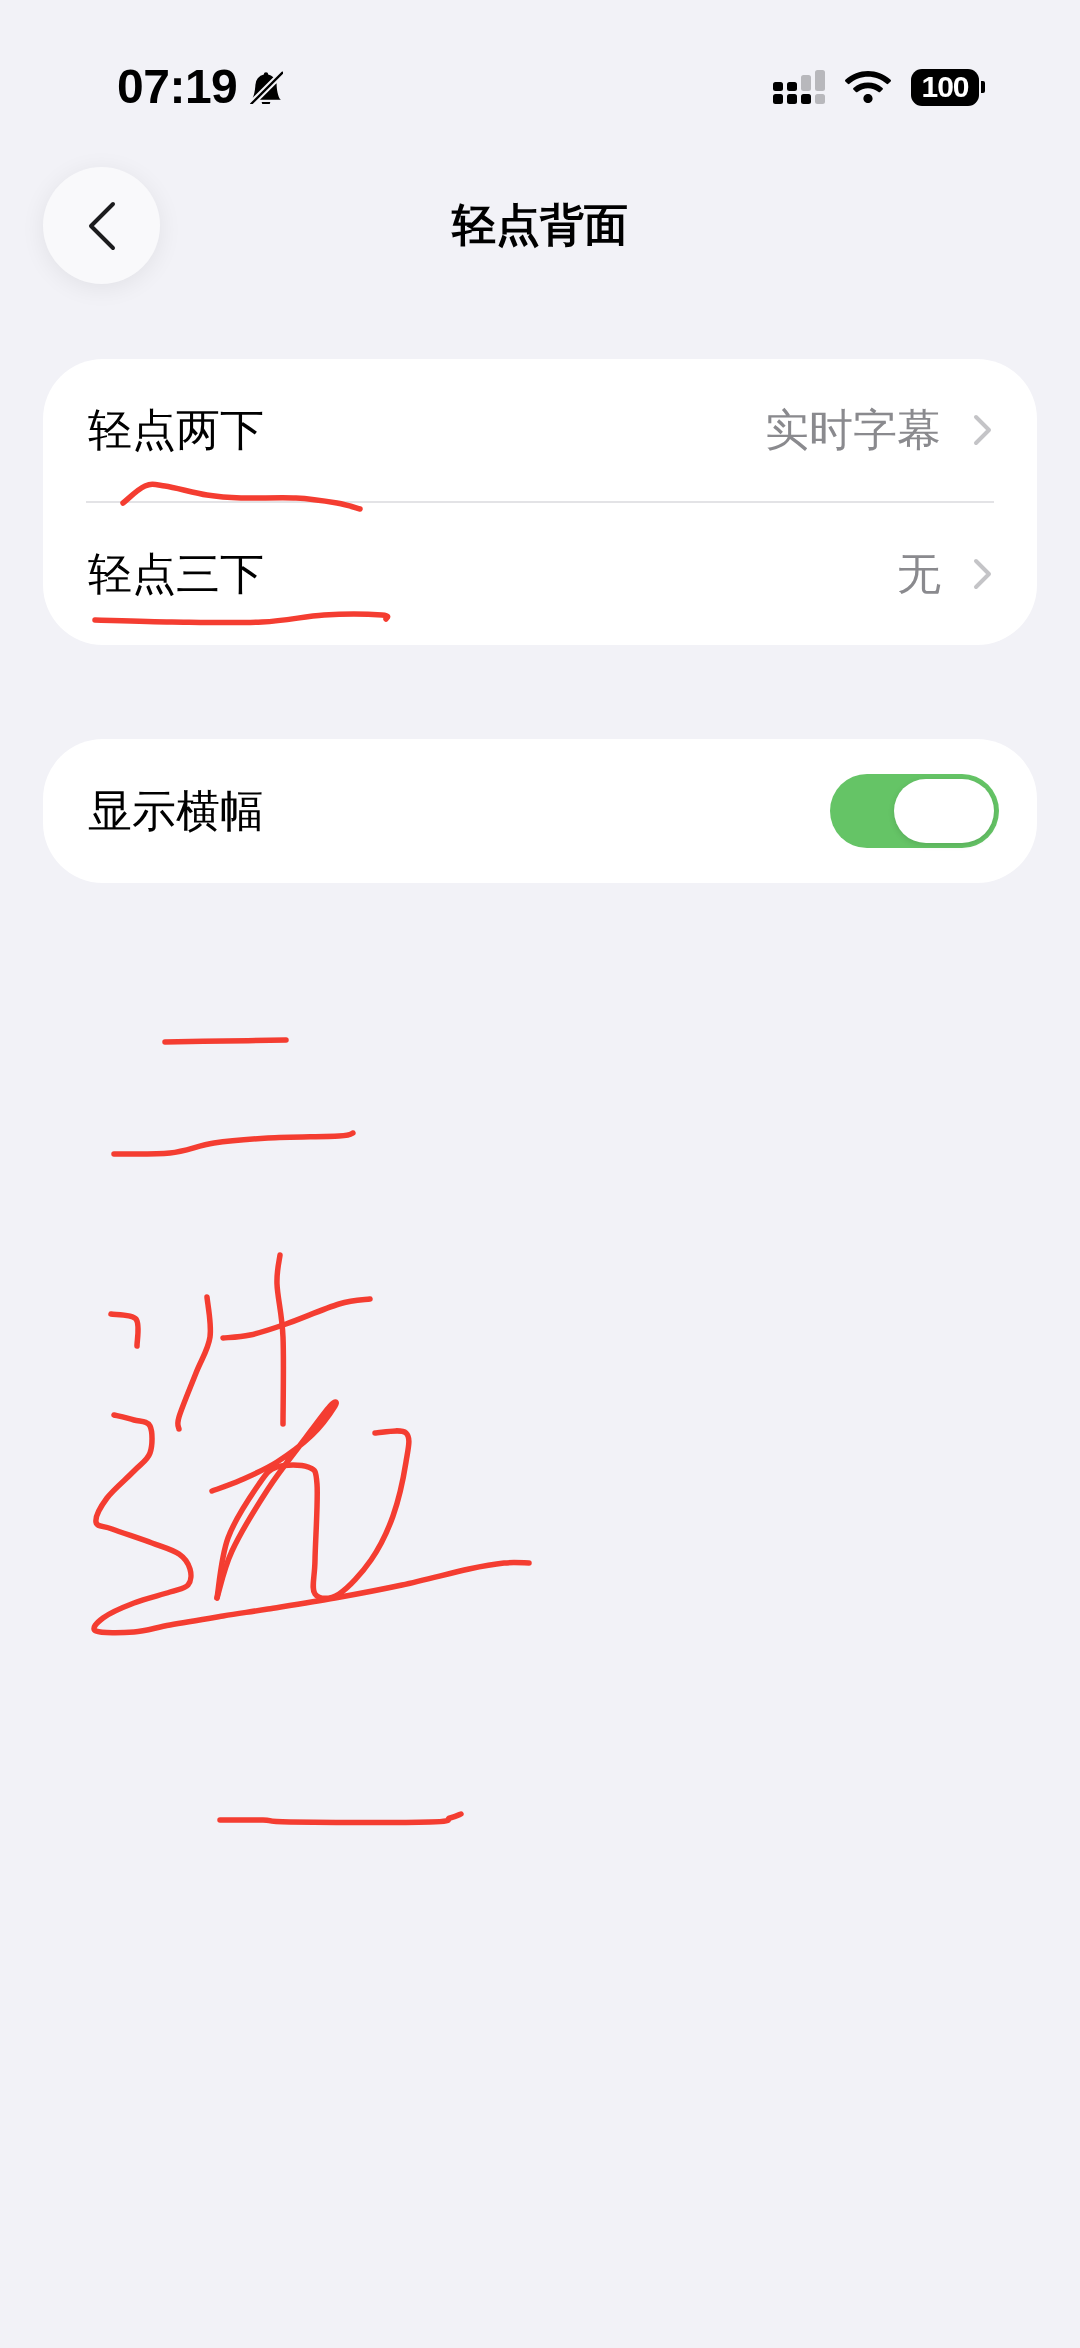 Image resolution: width=1080 pixels, height=2348 pixels. Describe the element at coordinates (176, 574) in the screenshot. I see `row-label: 轻点三下` at that location.